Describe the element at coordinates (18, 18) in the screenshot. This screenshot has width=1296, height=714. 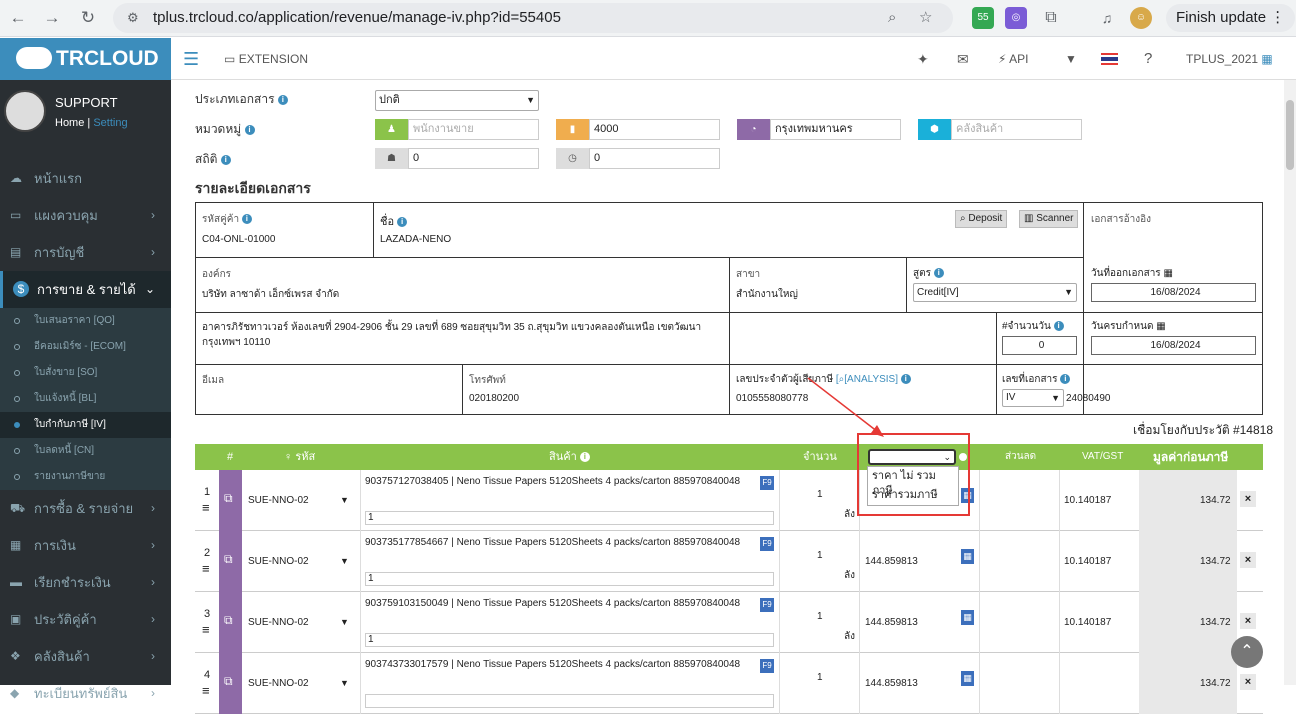
I see `back-icon: ←` at that location.